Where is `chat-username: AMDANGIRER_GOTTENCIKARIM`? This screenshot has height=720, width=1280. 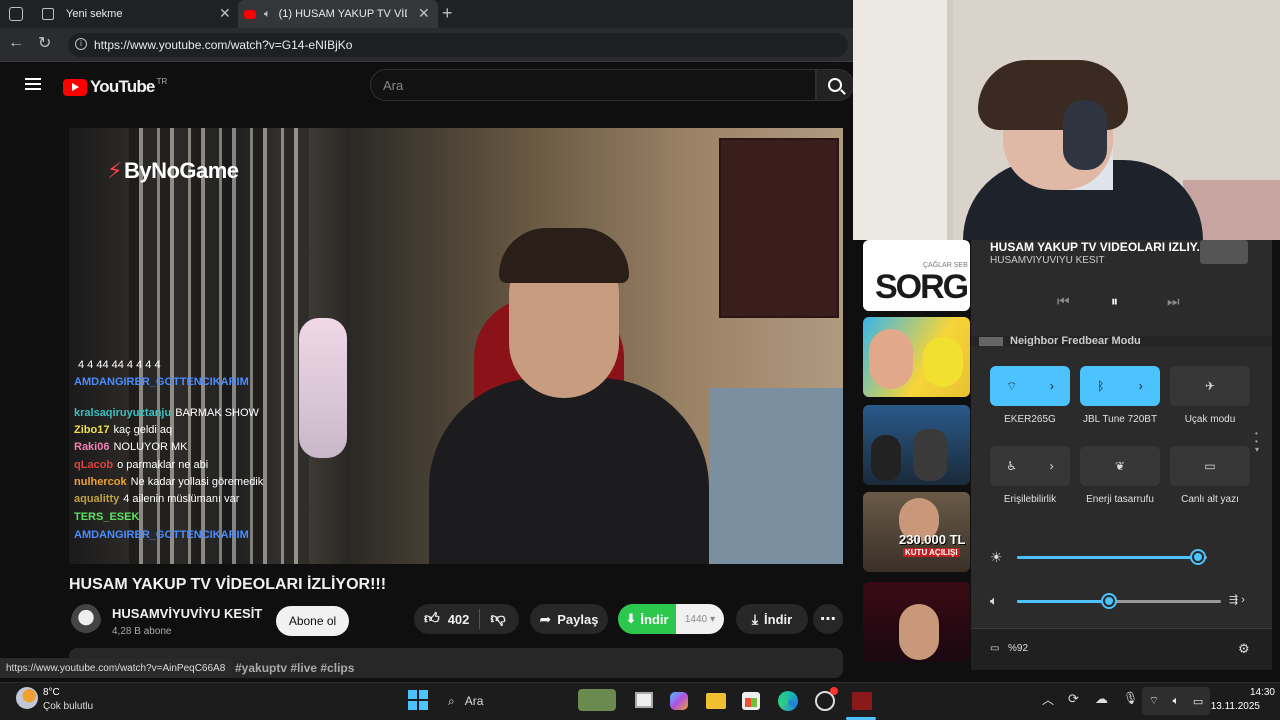 chat-username: AMDANGIRER_GOTTENCIKARIM is located at coordinates (161, 382).